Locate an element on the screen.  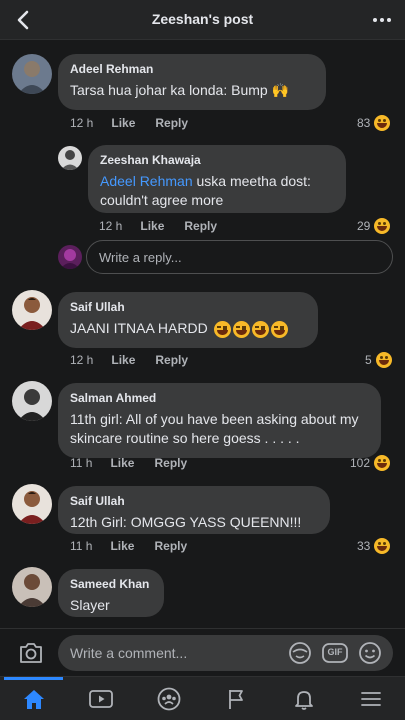
comment-author: Sameed Khan is located at coordinates (111, 584).